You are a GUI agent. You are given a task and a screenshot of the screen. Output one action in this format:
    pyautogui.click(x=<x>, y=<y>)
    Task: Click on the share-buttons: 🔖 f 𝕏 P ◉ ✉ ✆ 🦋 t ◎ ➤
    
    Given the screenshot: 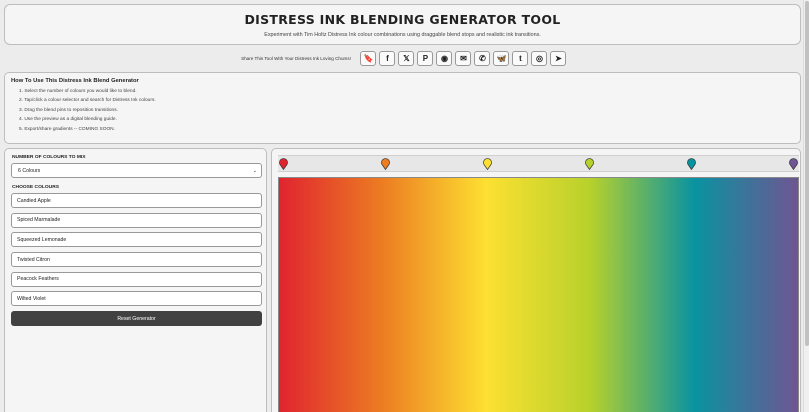 What is the action you would take?
    pyautogui.click(x=463, y=58)
    